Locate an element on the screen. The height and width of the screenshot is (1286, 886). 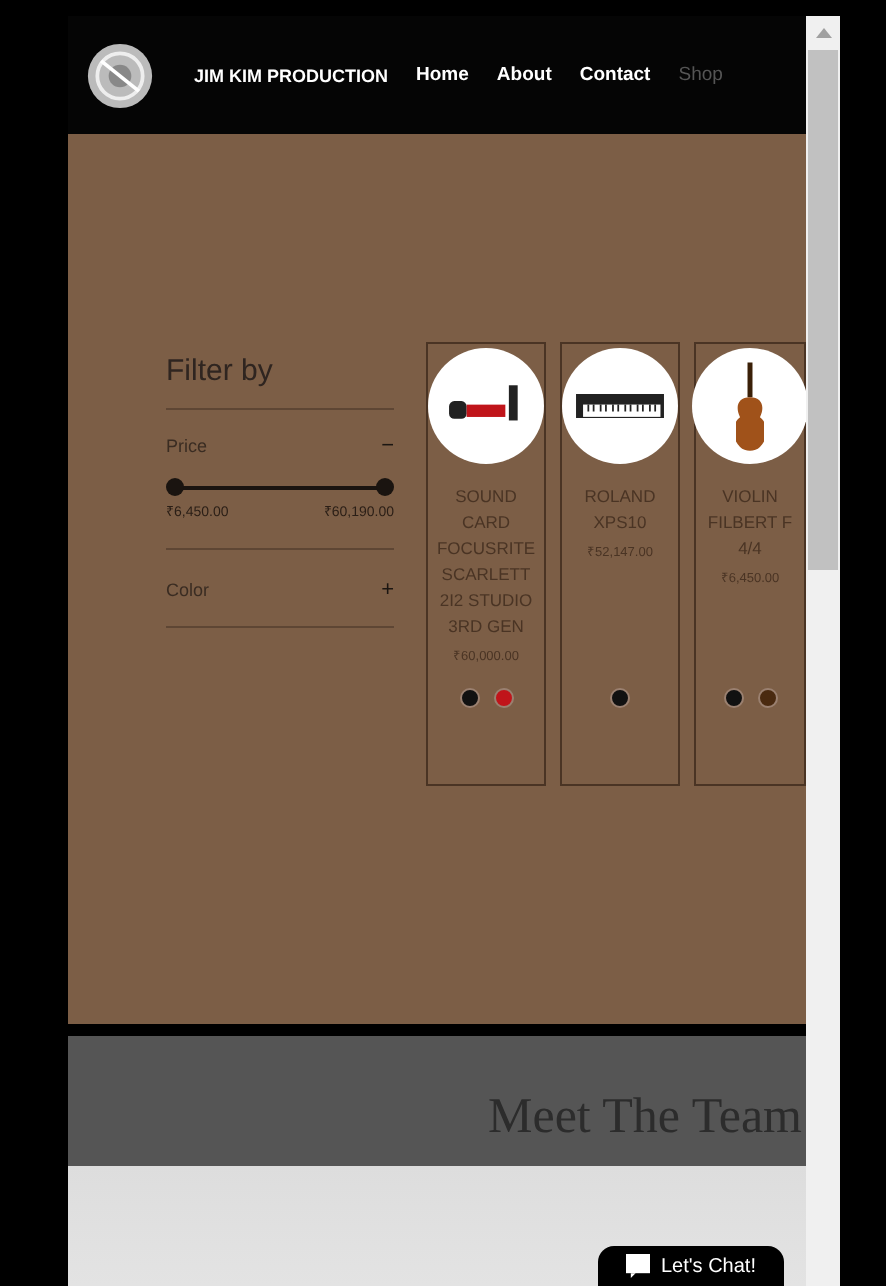
price-label: Price is located at coordinates (187, 446).